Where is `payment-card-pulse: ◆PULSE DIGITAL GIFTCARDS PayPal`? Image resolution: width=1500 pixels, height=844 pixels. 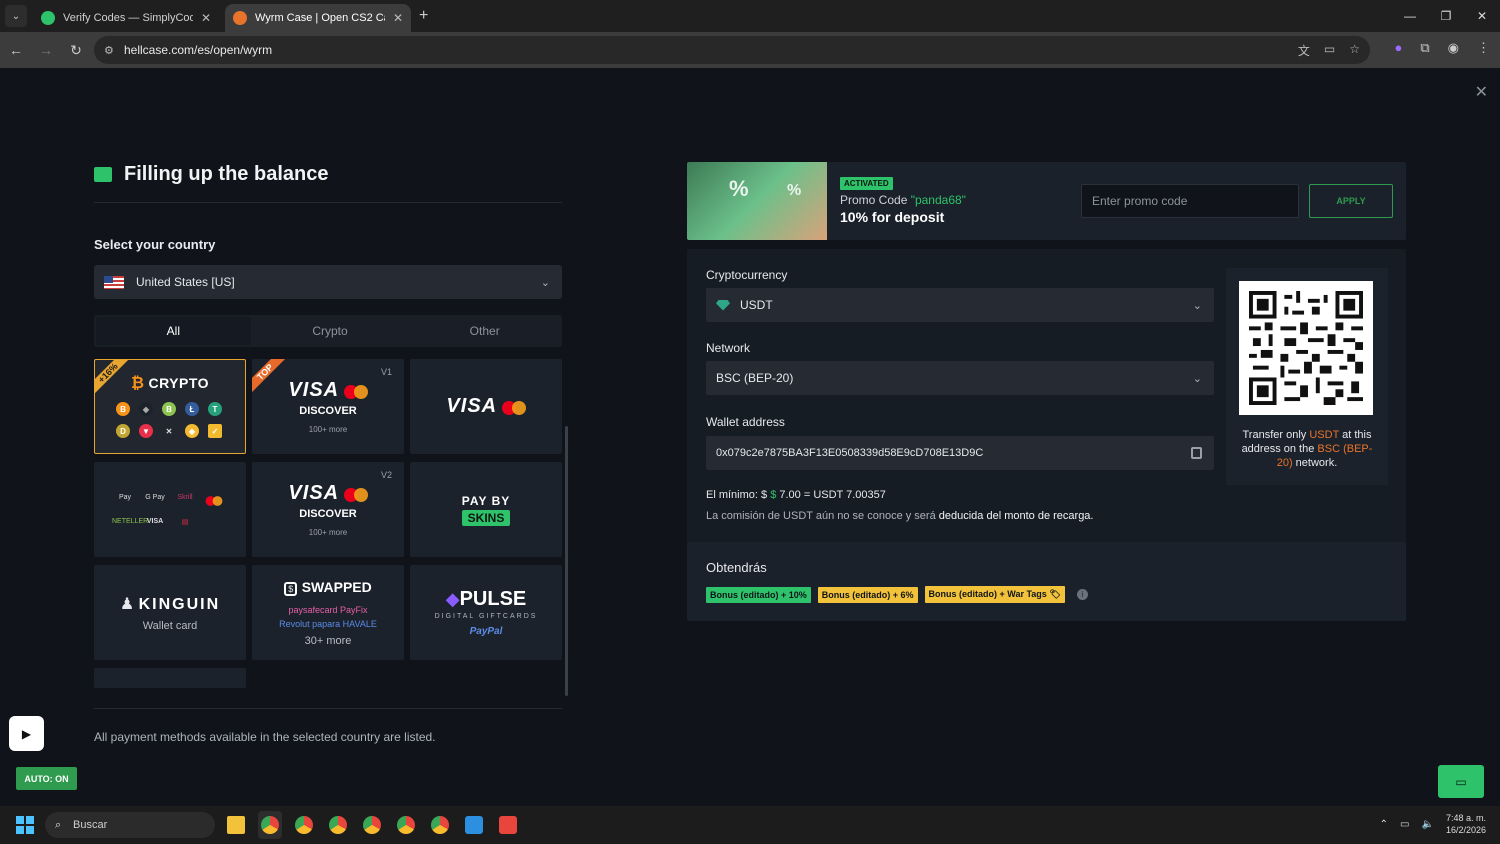
payment-card-pulse: ◆PULSE DIGITAL GIFTCARDS PayPal is located at coordinates (486, 612).